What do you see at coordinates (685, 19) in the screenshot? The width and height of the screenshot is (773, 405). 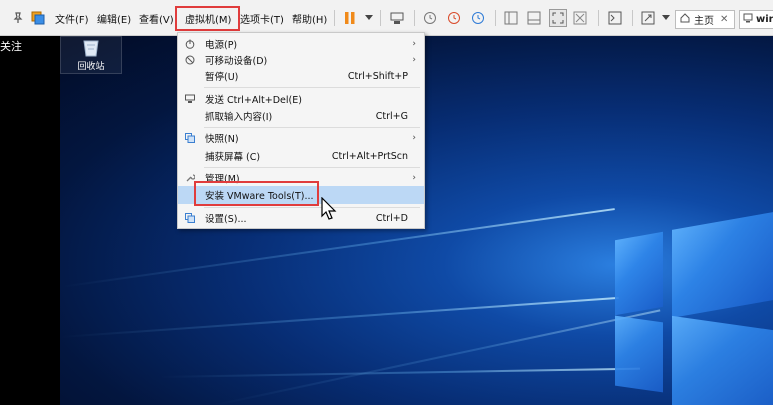 I see `home-icon` at bounding box center [685, 19].